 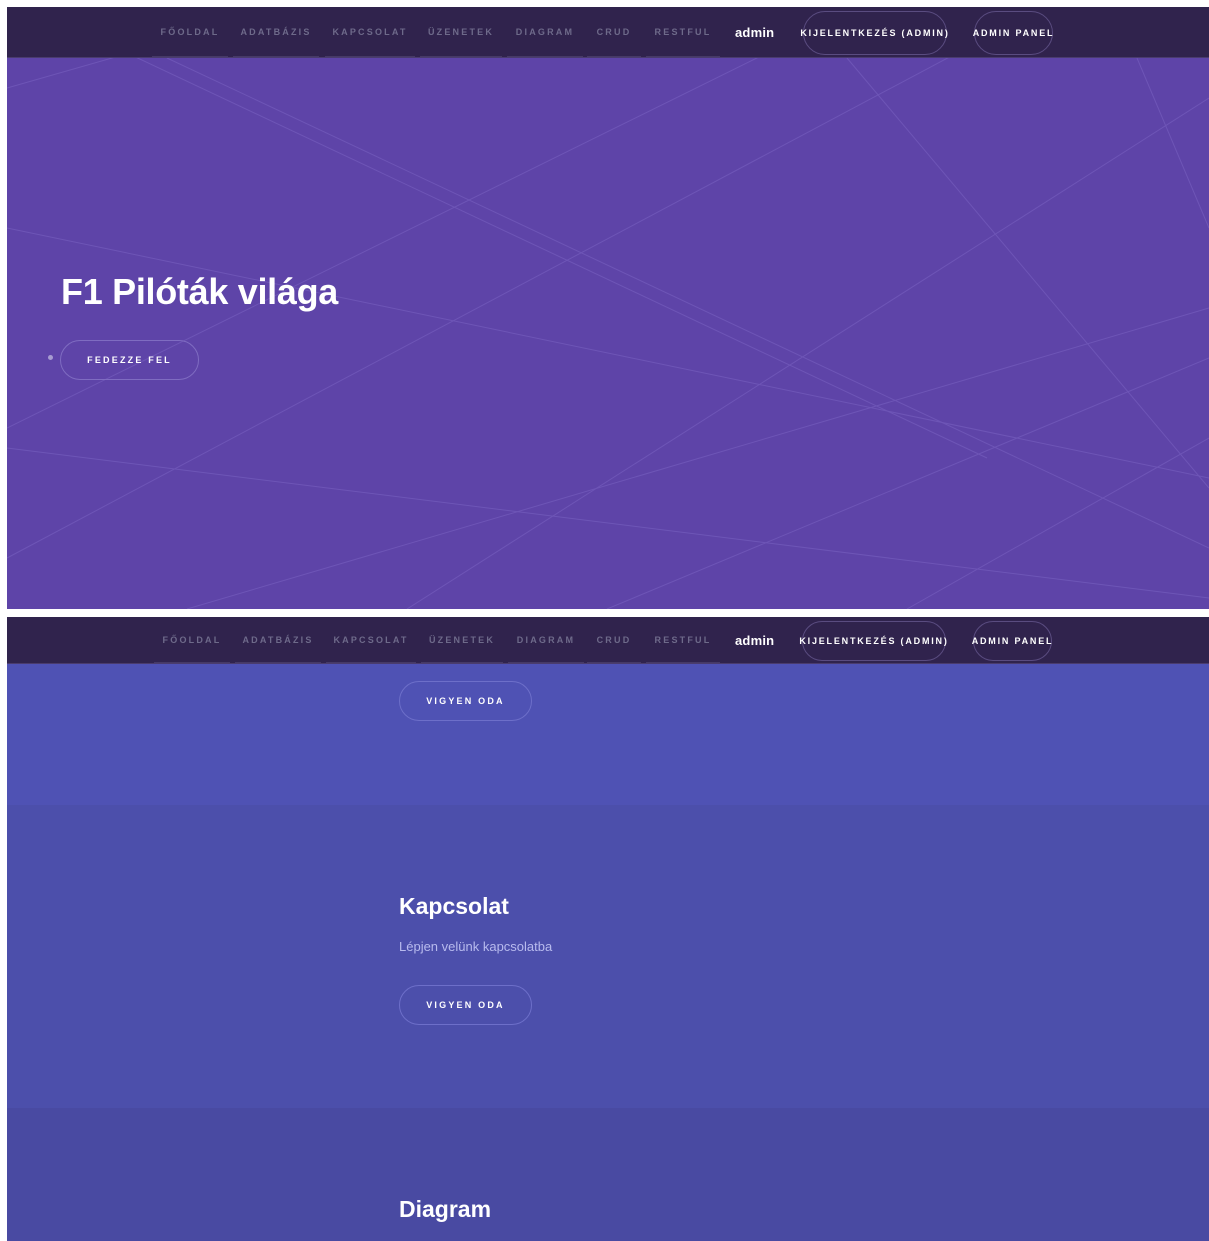 I want to click on contact-title: Kapcsolat, so click(x=454, y=906).